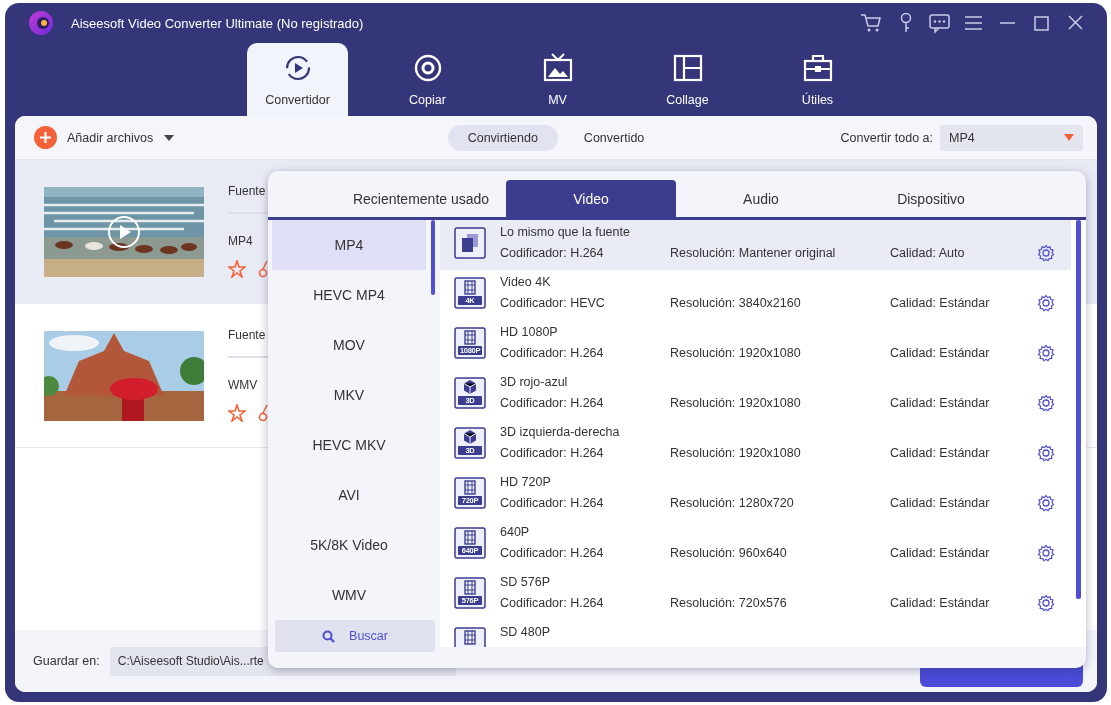 The width and height of the screenshot is (1111, 705). What do you see at coordinates (729, 553) in the screenshot?
I see `resolution-label: Resolución: 960x640` at bounding box center [729, 553].